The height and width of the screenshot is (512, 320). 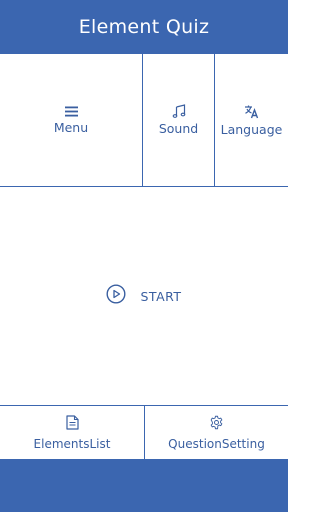 What do you see at coordinates (251, 129) in the screenshot?
I see `language-label: Language` at bounding box center [251, 129].